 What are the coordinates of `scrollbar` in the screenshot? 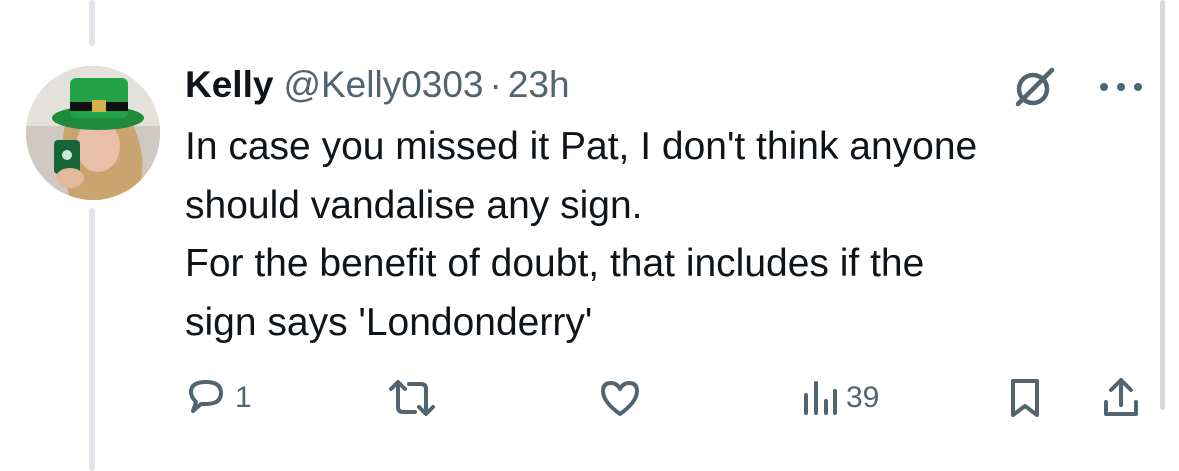 It's located at (1162, 205).